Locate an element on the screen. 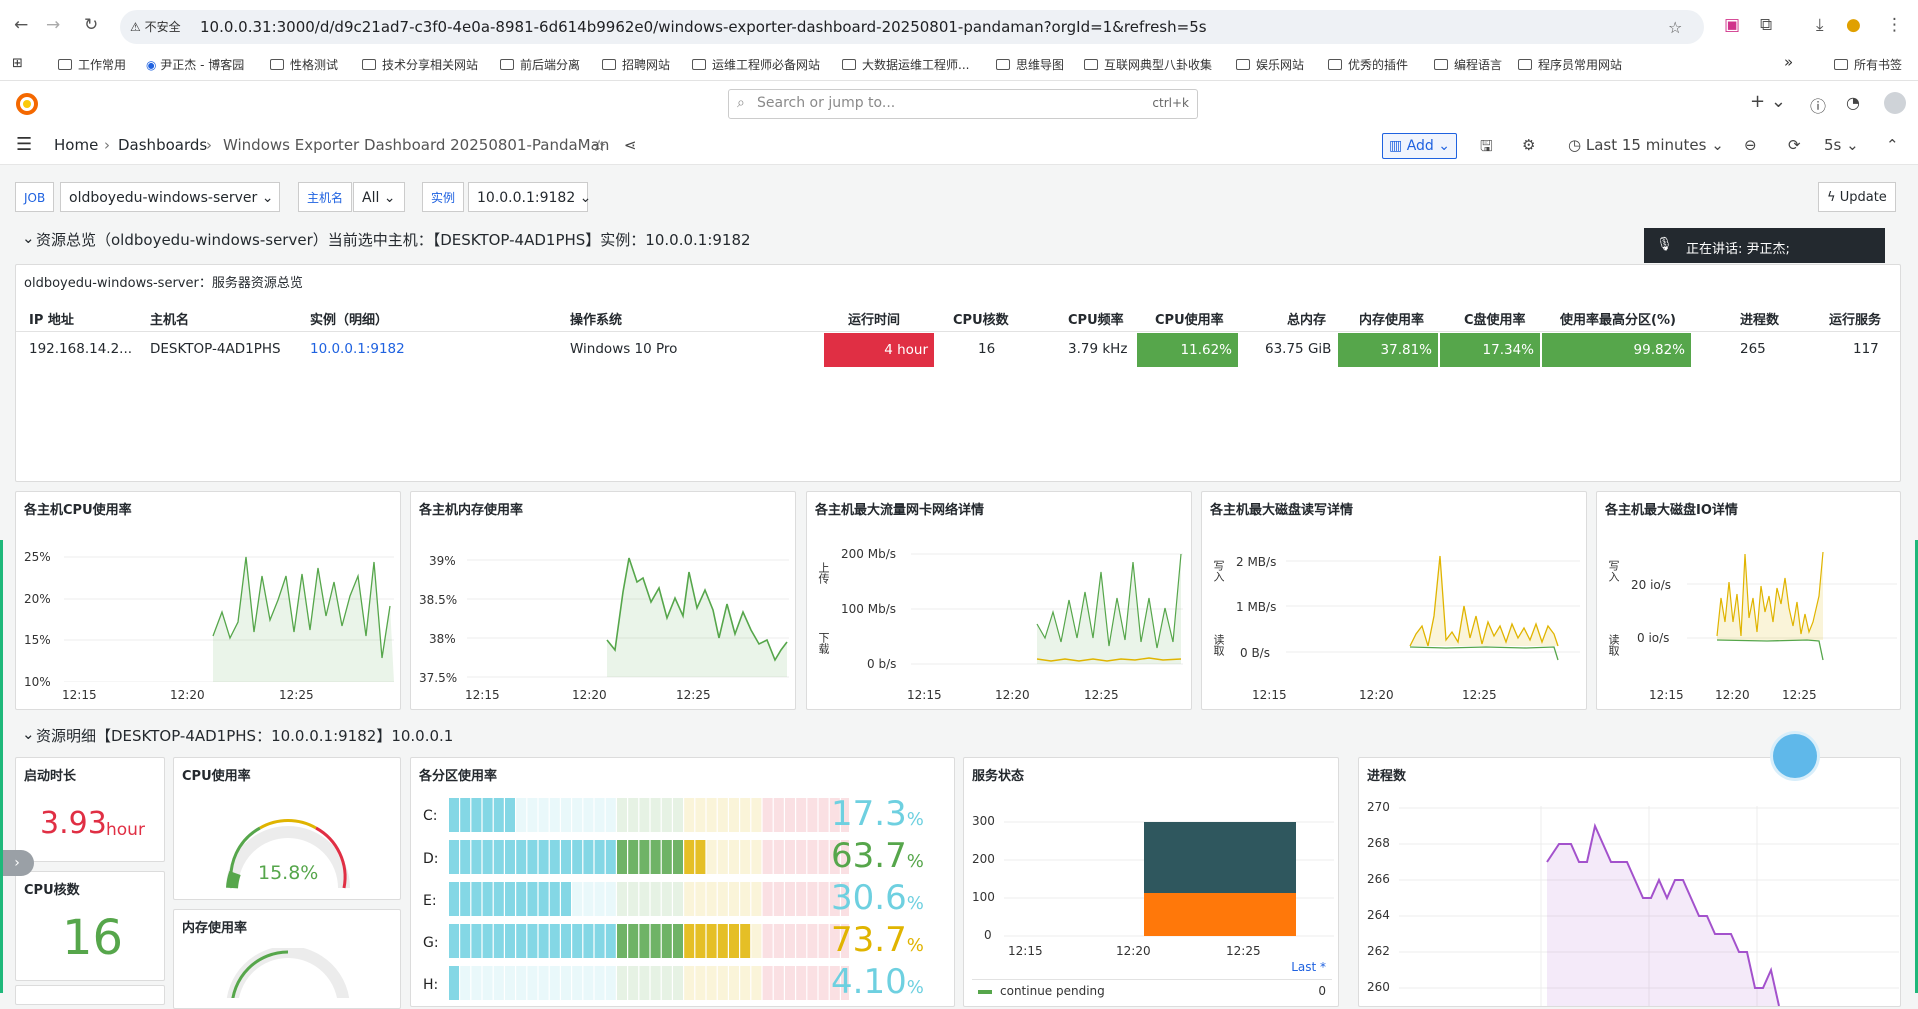 This screenshot has height=1009, width=1918. zoom-out-icon: ⊖ is located at coordinates (1750, 145).